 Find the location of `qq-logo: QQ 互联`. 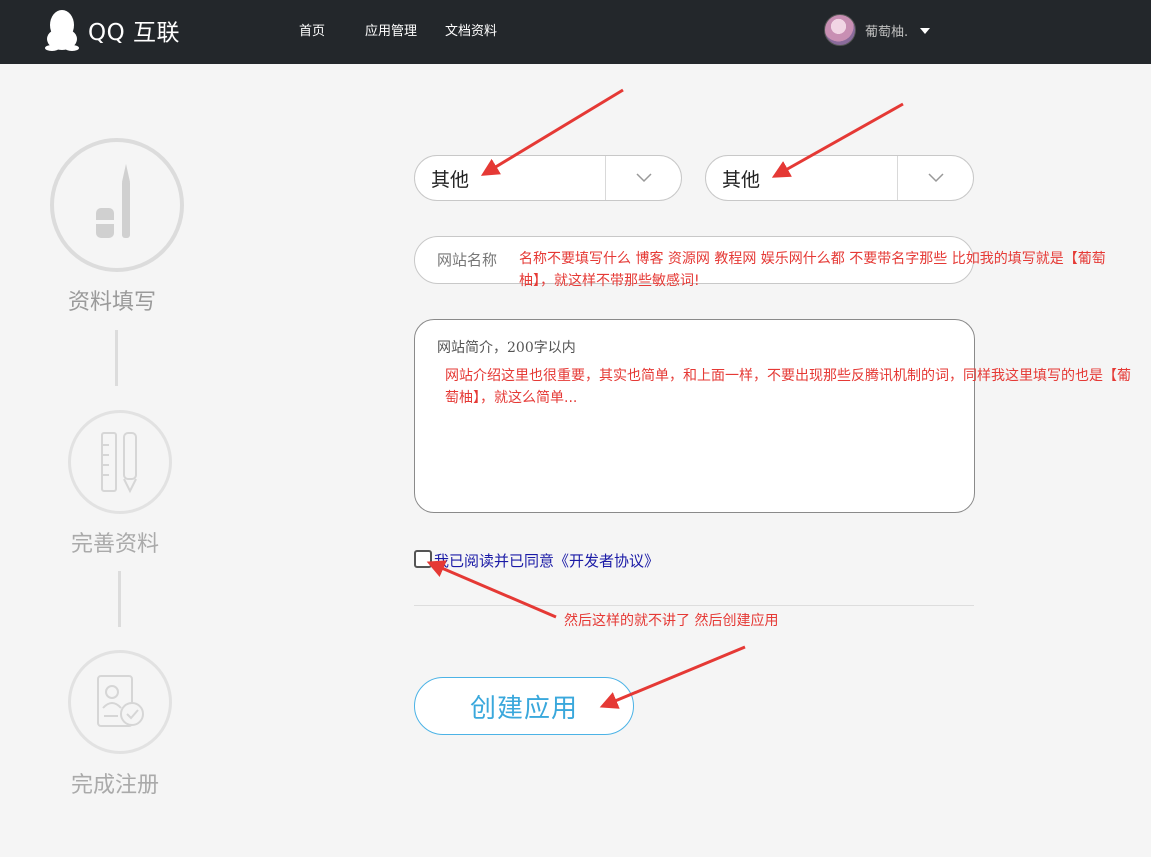

qq-logo: QQ 互联 is located at coordinates (112, 30).